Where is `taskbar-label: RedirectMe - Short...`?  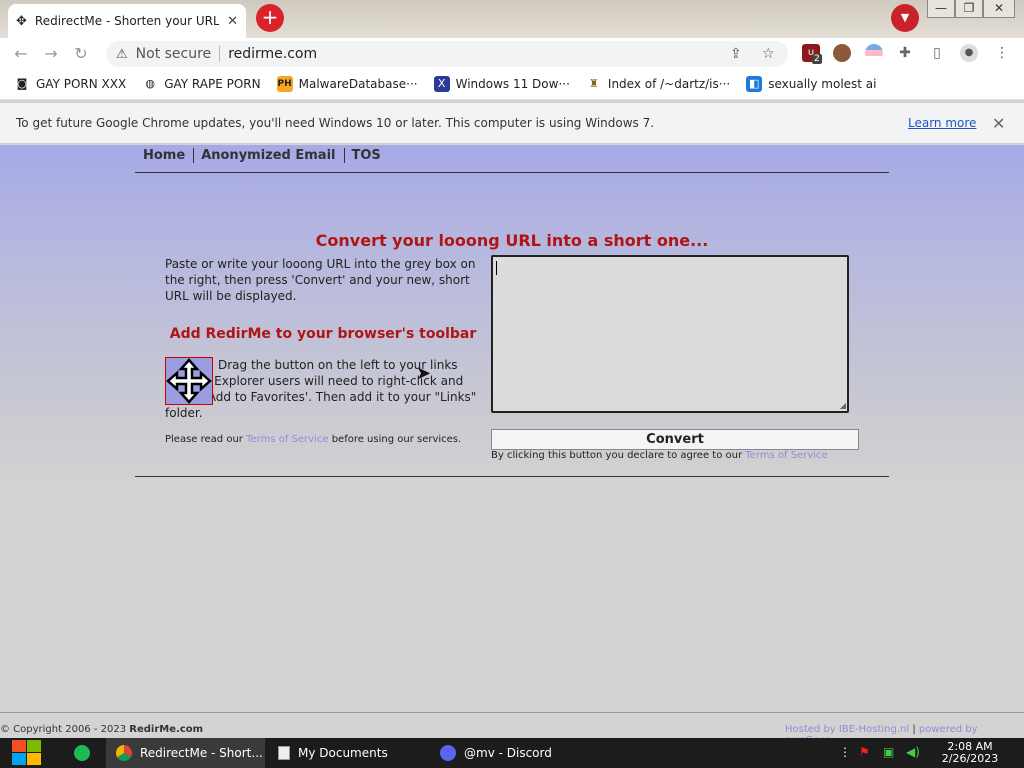
taskbar-label: RedirectMe - Short... is located at coordinates (201, 753).